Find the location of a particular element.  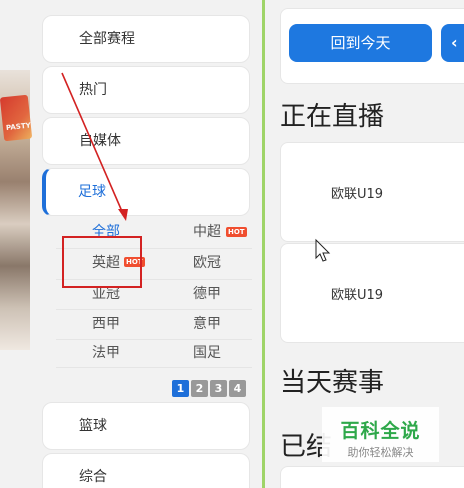

page-3-button: 3 is located at coordinates (218, 388).